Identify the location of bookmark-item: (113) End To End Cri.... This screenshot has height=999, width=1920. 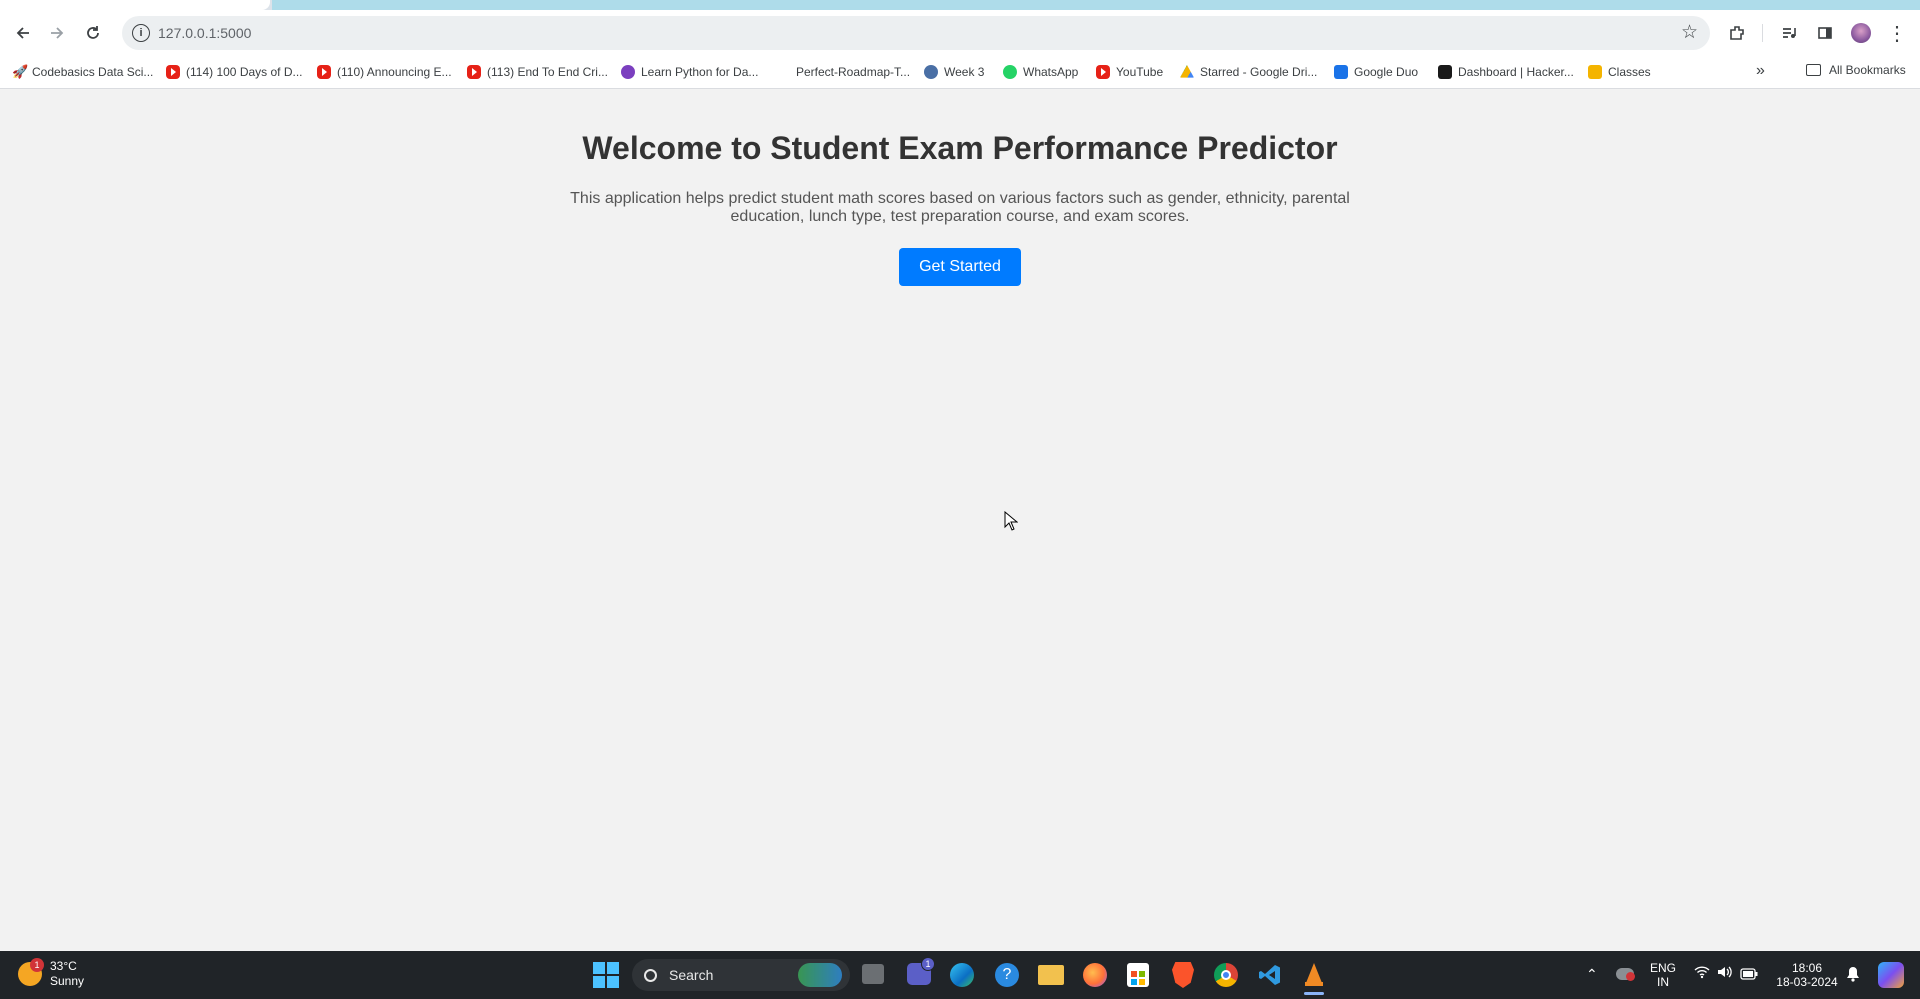
(537, 72).